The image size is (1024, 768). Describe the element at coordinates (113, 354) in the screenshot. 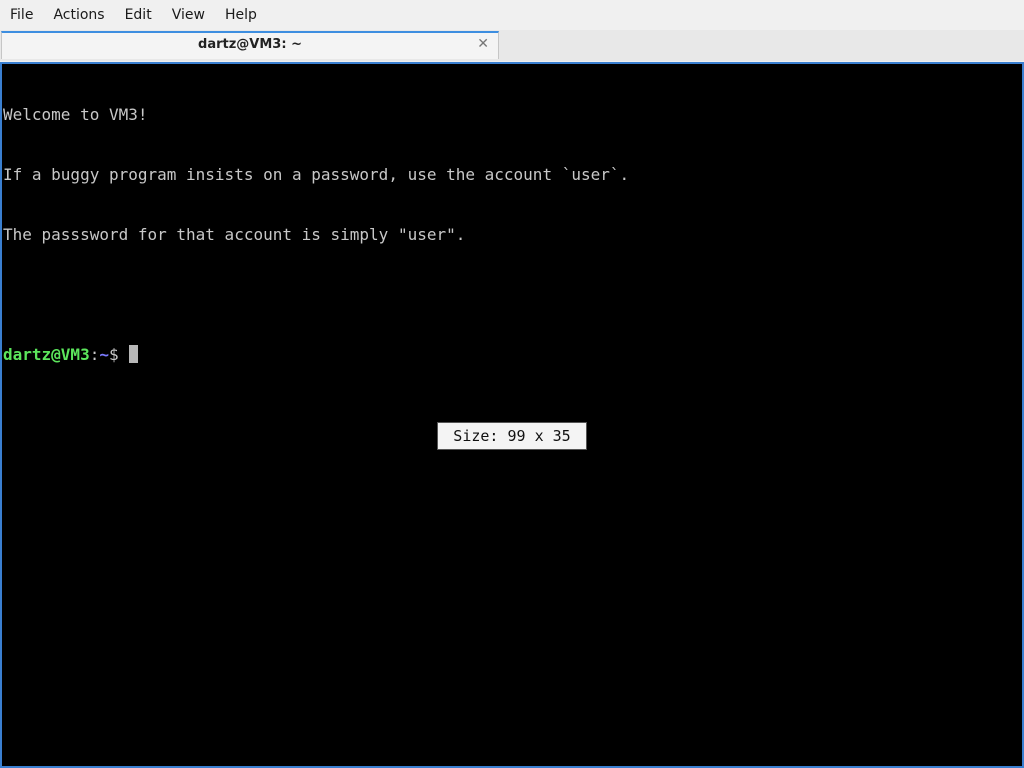

I see `prompt-symbol: $` at that location.